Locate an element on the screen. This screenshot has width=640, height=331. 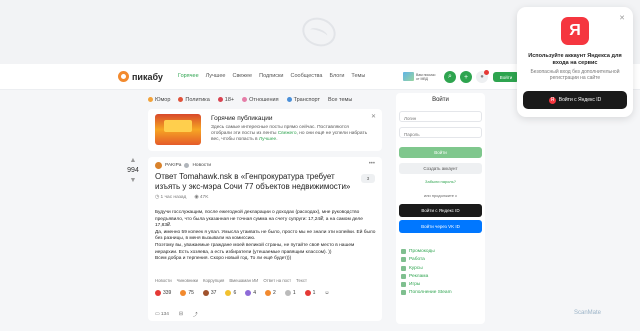
badge-count: 3 is located at coordinates (368, 178).